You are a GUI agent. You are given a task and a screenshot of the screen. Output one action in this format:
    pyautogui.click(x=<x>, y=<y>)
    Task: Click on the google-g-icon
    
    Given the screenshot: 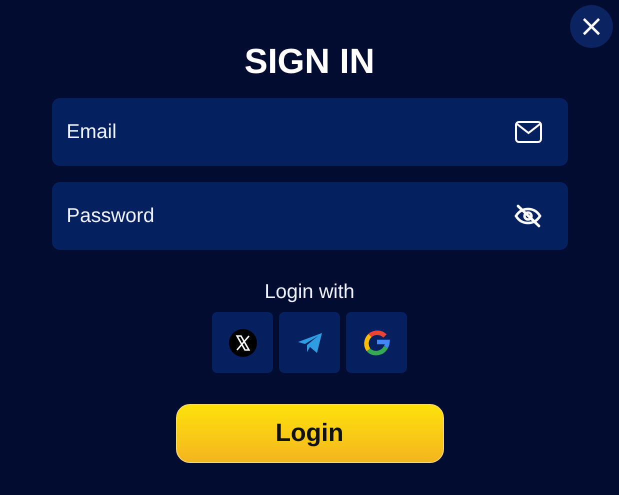 What is the action you would take?
    pyautogui.click(x=377, y=343)
    